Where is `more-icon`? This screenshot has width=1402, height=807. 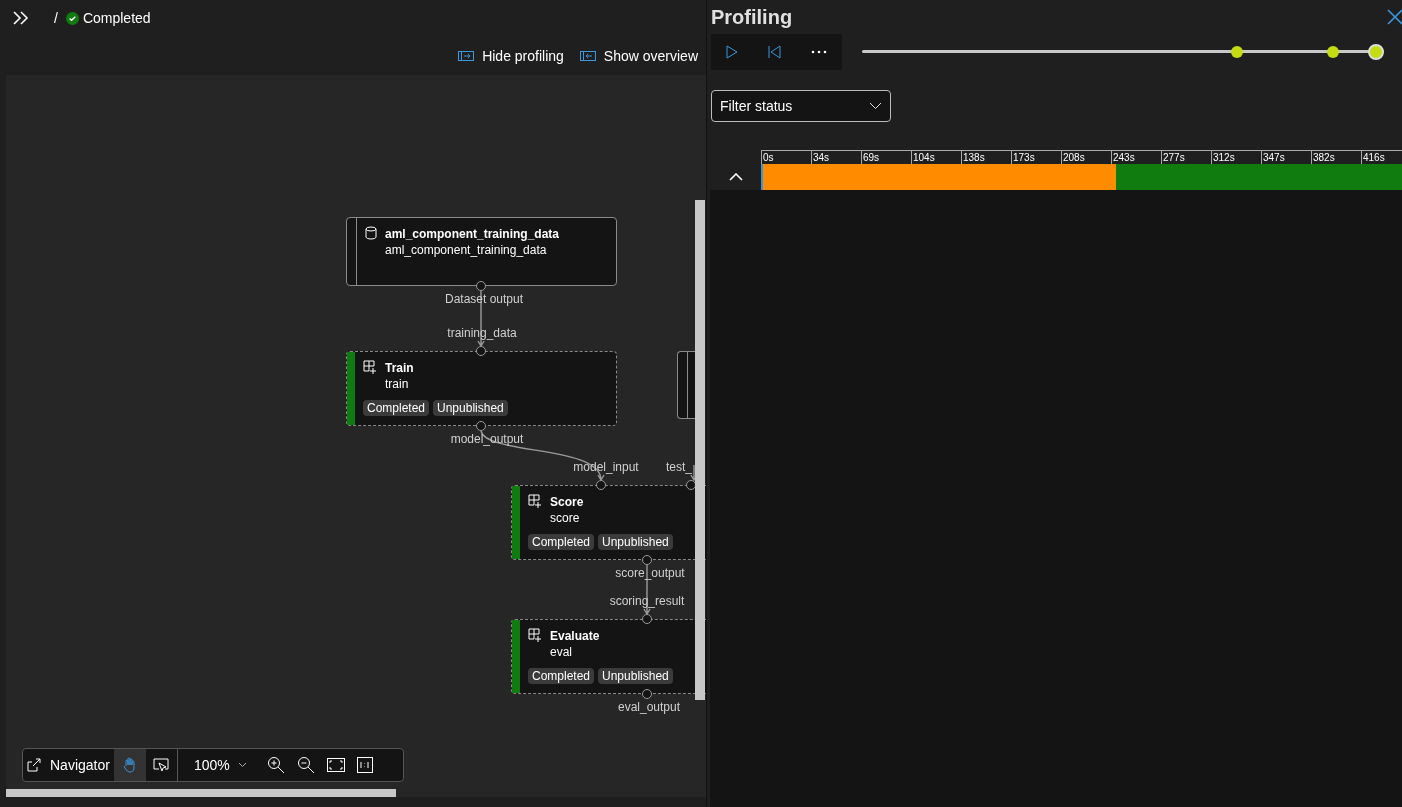
more-icon is located at coordinates (819, 52).